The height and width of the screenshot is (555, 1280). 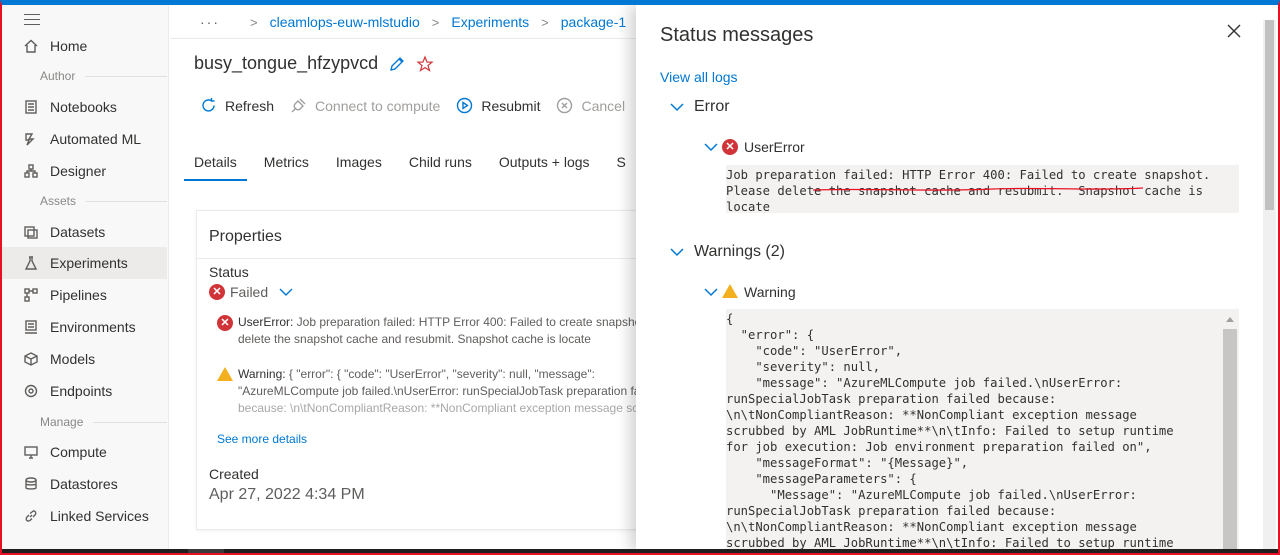 I want to click on nav-linked-services: Linked Services, so click(x=84, y=516).